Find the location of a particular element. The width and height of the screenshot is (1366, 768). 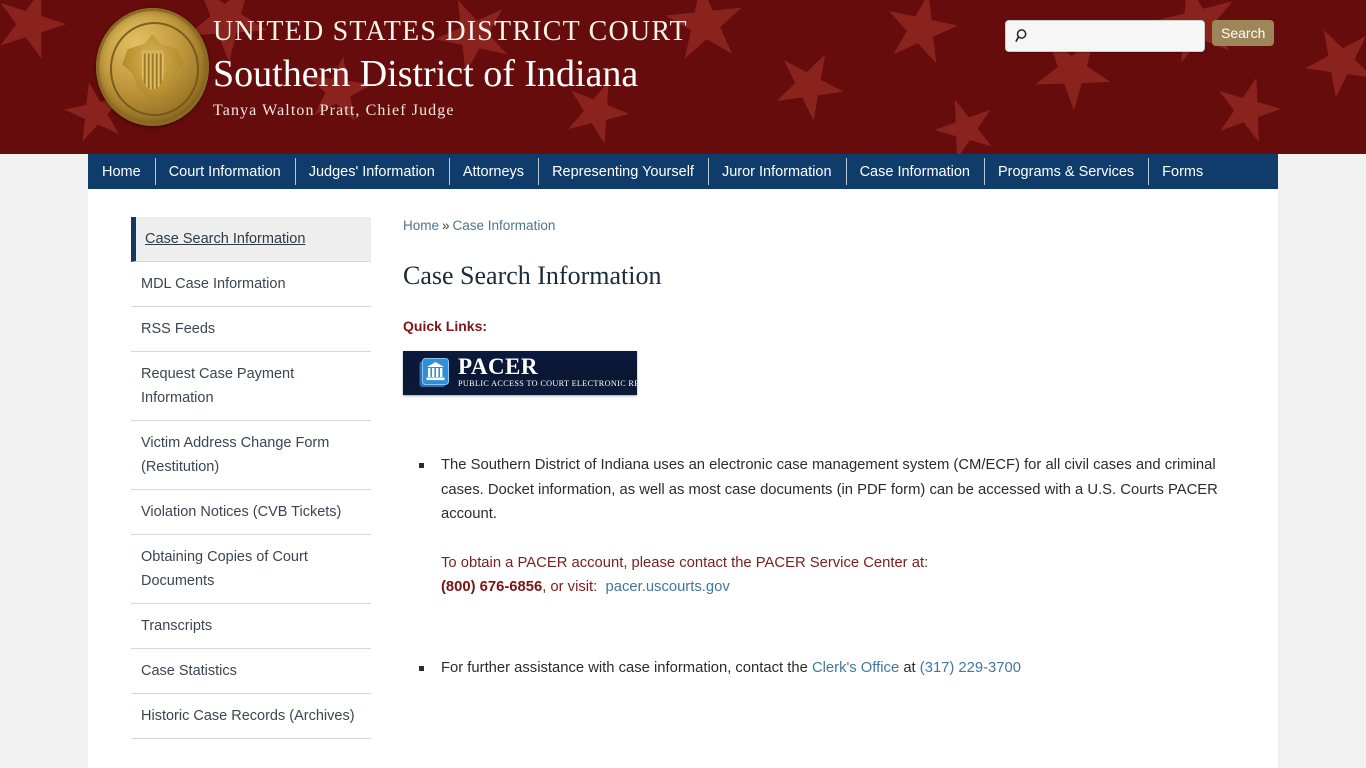

search-input is located at coordinates (1115, 36).